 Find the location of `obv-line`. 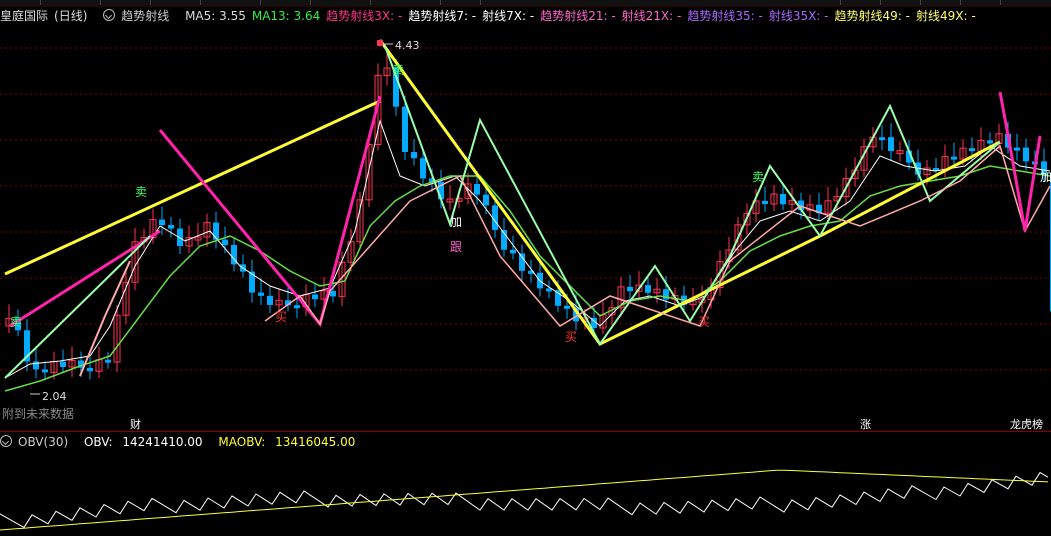

obv-line is located at coordinates (524, 500).